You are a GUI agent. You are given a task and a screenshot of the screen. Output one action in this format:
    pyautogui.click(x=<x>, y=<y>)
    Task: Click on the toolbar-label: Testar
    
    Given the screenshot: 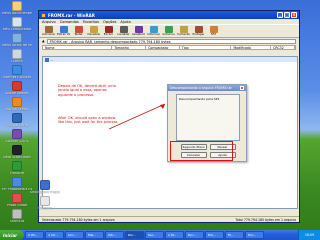 What is the action you would take?
    pyautogui.click(x=78, y=34)
    